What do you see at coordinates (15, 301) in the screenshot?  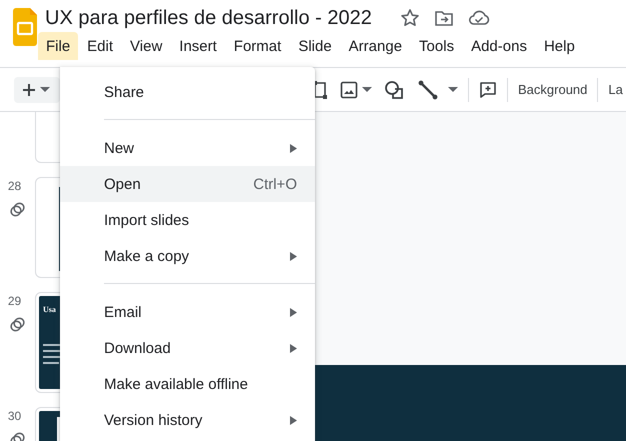 I see `slide-number: 29` at bounding box center [15, 301].